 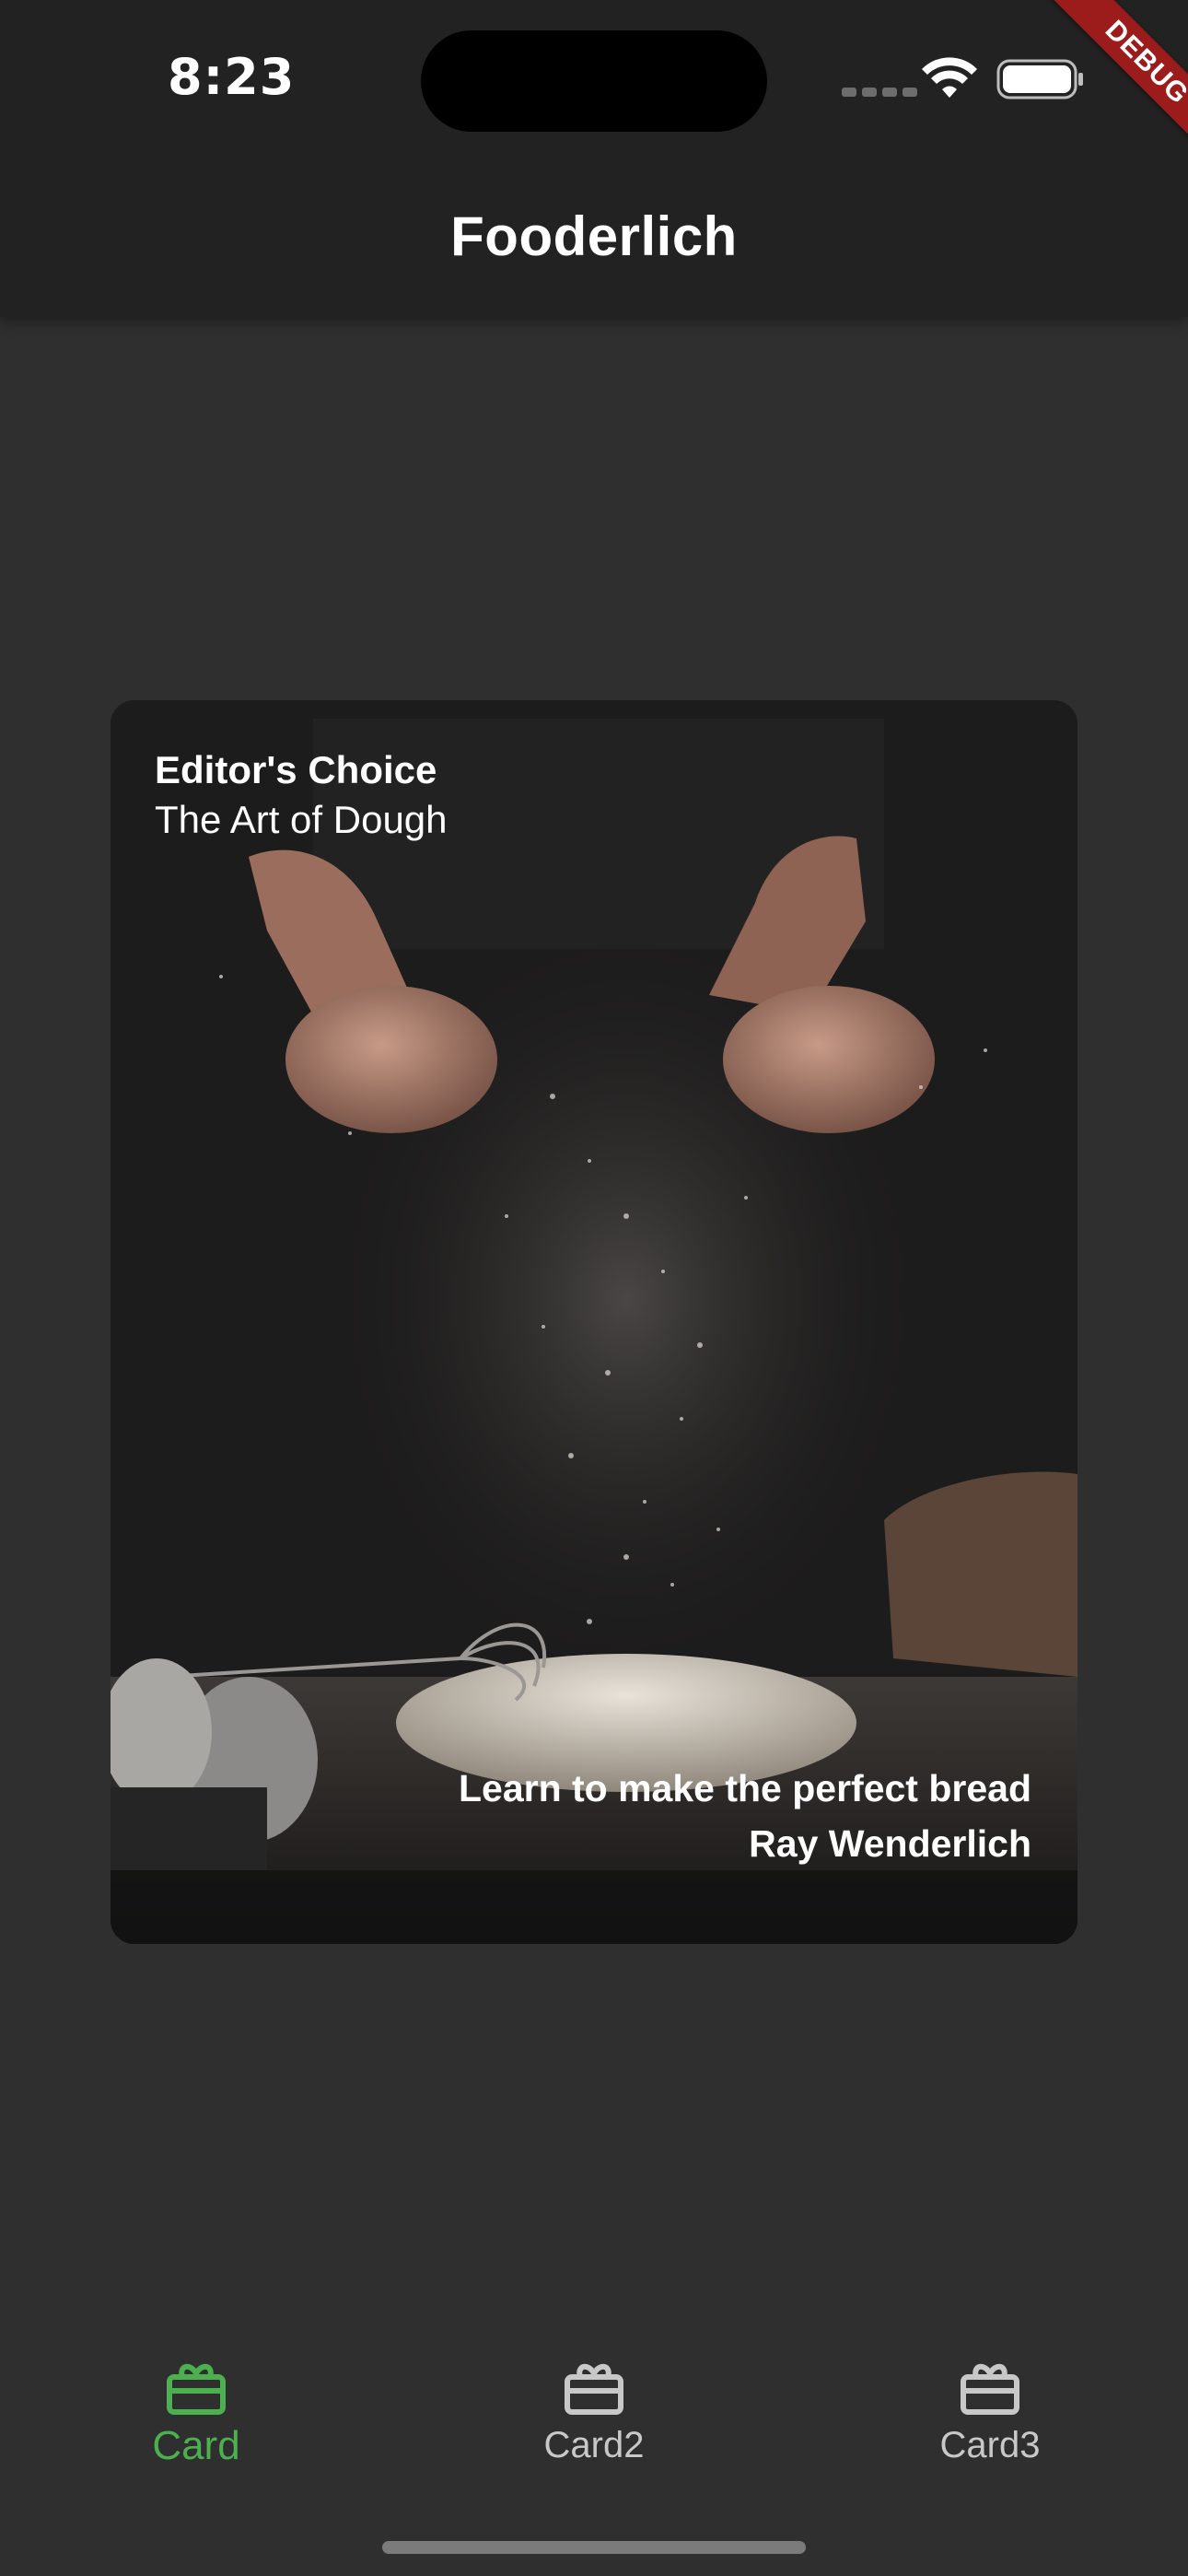 I want to click on nav-label-card2: Card2, so click(x=594, y=2445).